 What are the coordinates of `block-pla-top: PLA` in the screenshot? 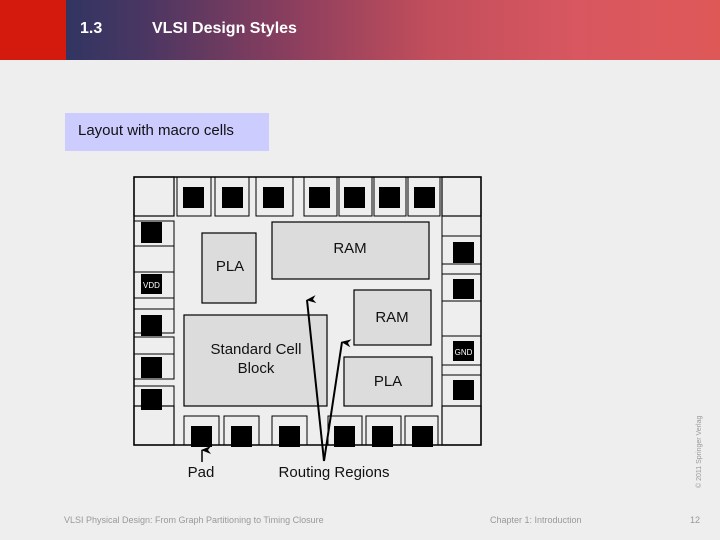 It's located at (229, 268).